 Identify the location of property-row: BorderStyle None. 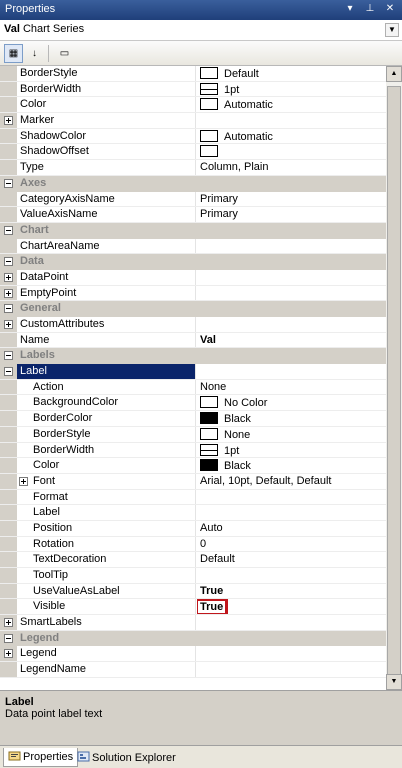
(193, 434).